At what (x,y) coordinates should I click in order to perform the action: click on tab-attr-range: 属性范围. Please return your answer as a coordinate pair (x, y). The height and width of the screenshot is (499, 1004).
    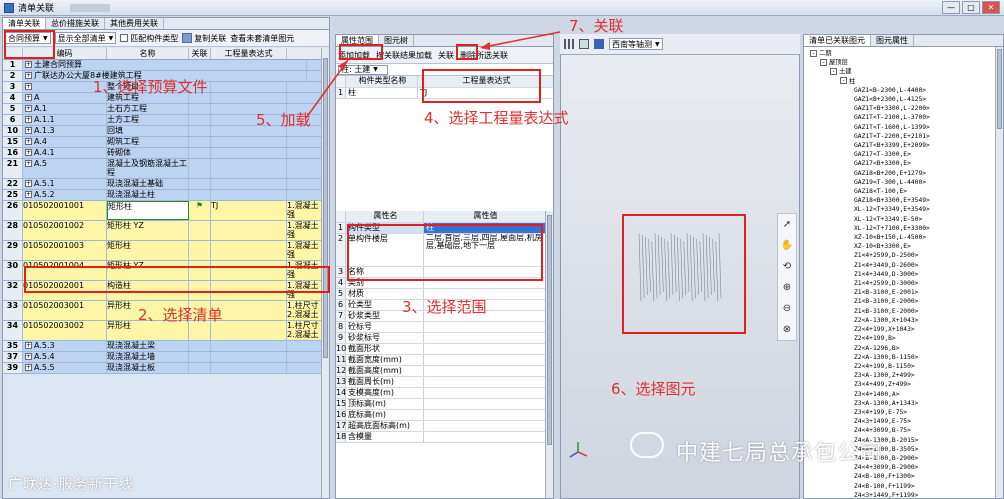
    Looking at the image, I should click on (357, 40).